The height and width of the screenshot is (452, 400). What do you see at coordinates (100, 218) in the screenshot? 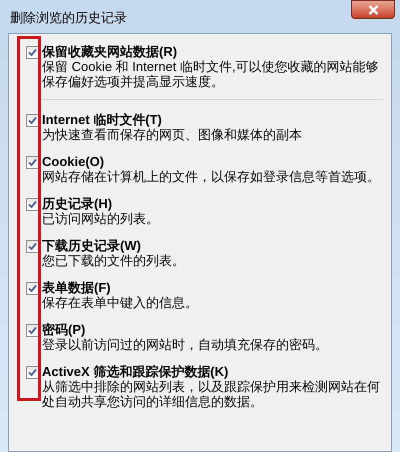
I see `option-description: 已访问网站的列表。` at bounding box center [100, 218].